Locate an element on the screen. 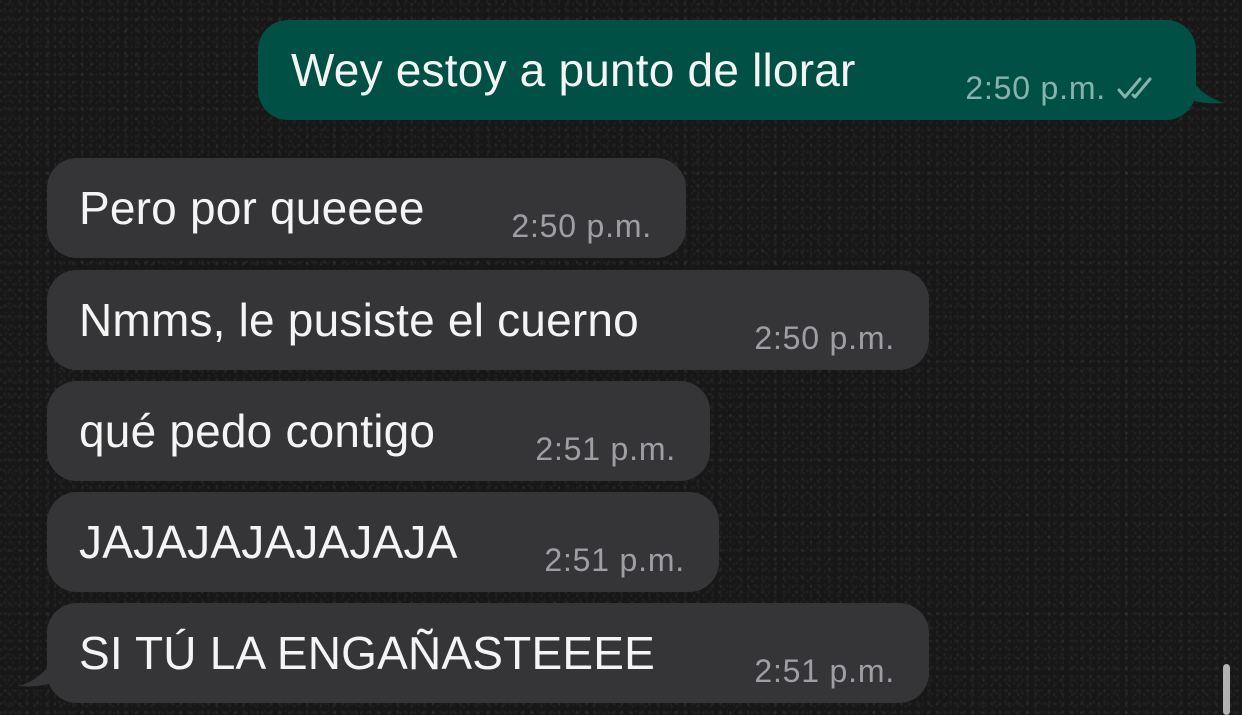  double-check-icon is located at coordinates (1139, 88).